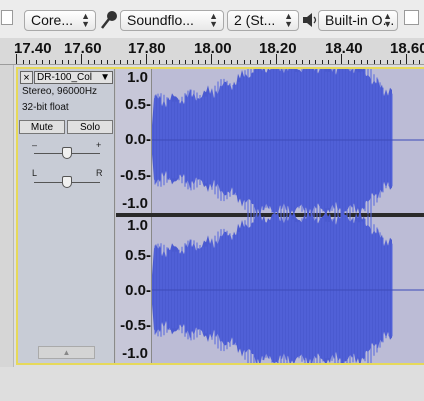  Describe the element at coordinates (358, 20) in the screenshot. I see `output-device-select: Built-in O... ▲ ▼` at that location.